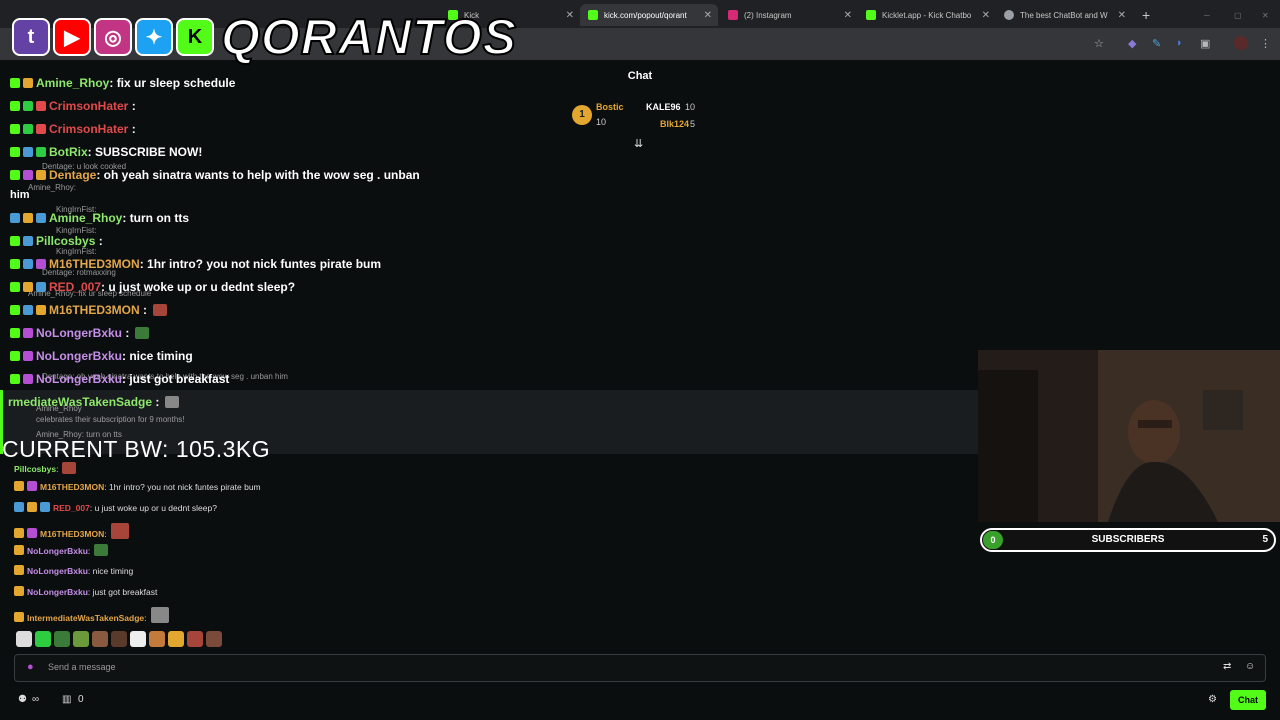  Describe the element at coordinates (24, 639) in the screenshot. I see `kick-emote-icon` at that location.